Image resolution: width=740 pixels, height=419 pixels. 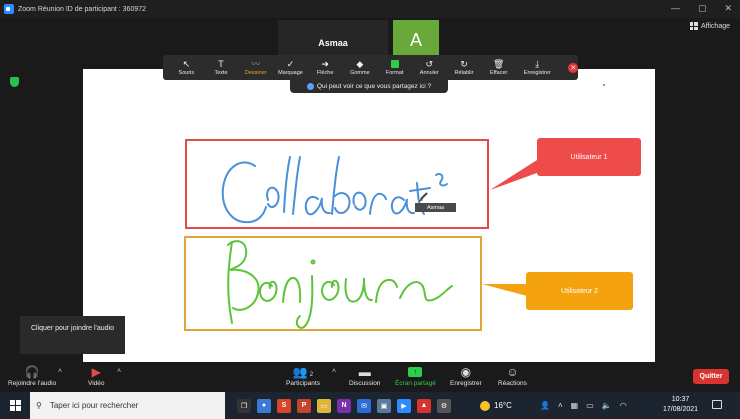 What do you see at coordinates (290, 73) in the screenshot?
I see `tool-label: Marquage` at bounding box center [290, 73].